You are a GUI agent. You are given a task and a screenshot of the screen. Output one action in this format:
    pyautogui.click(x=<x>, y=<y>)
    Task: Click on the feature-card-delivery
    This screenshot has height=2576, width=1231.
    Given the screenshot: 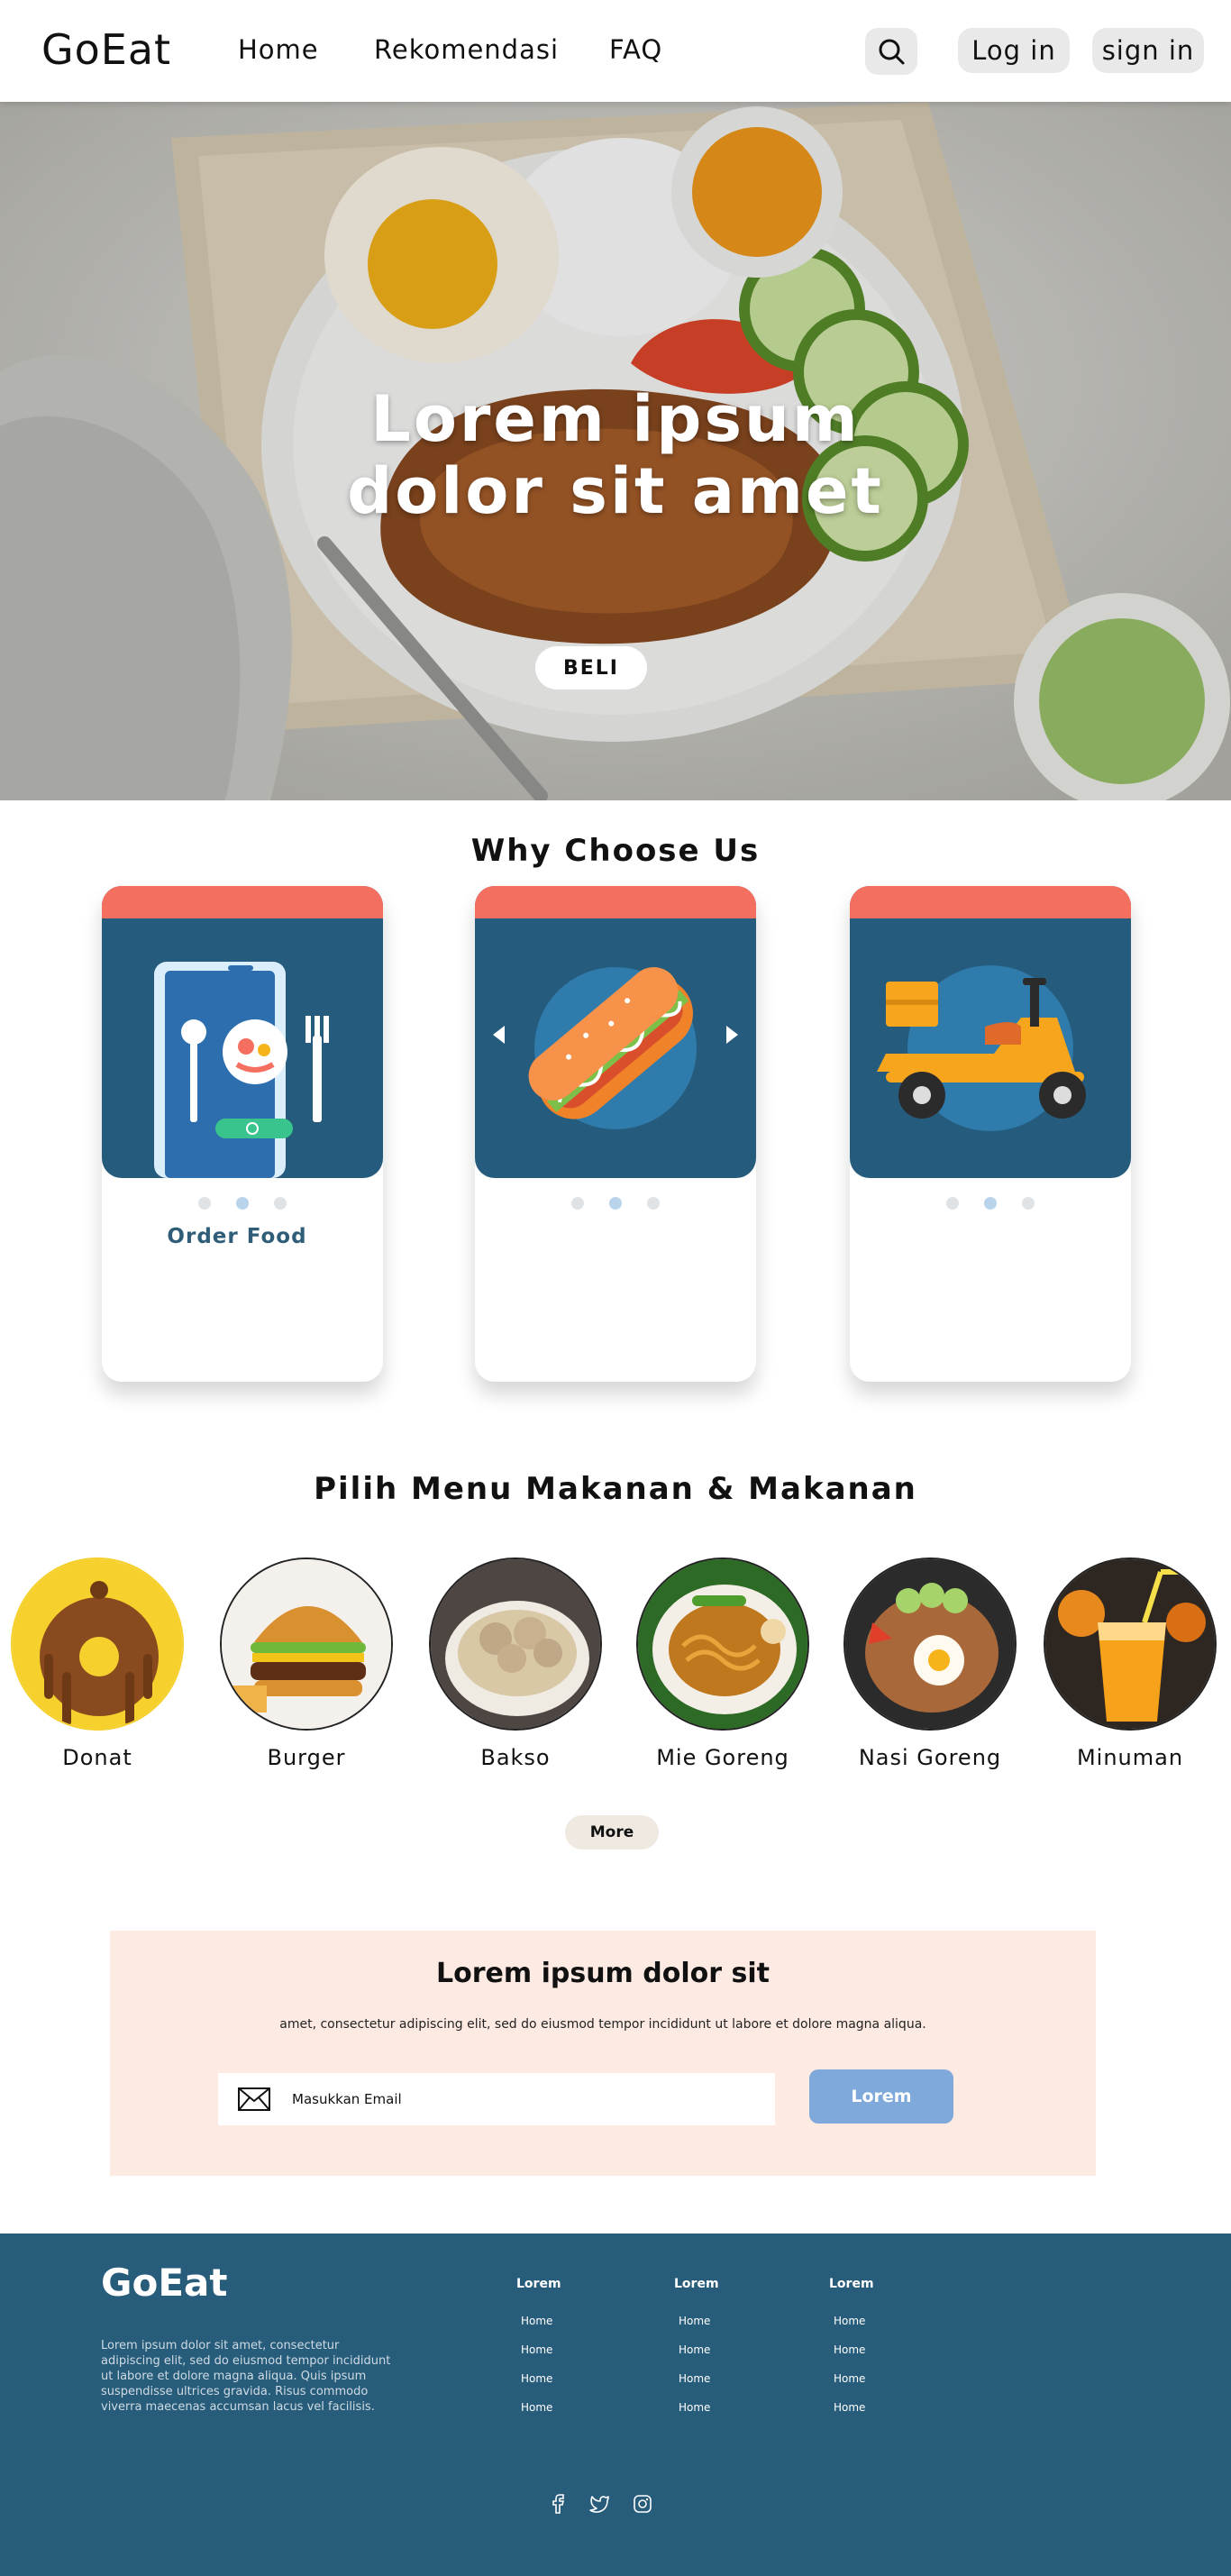 What is the action you would take?
    pyautogui.click(x=990, y=1134)
    